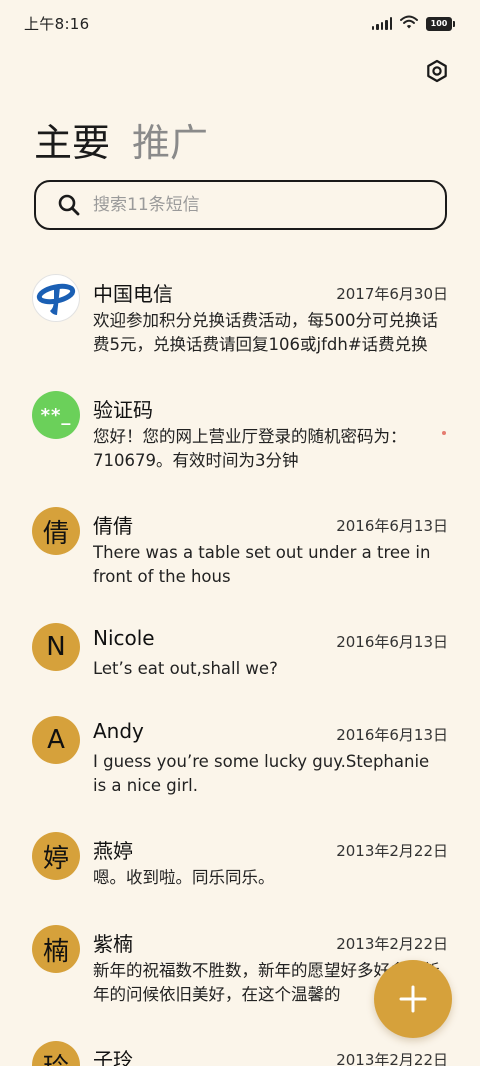 The height and width of the screenshot is (1066, 480). I want to click on conversation-row: 婷 燕婷 2013年2月22日 嗯。收到啦。同乐同乐。, so click(240, 859).